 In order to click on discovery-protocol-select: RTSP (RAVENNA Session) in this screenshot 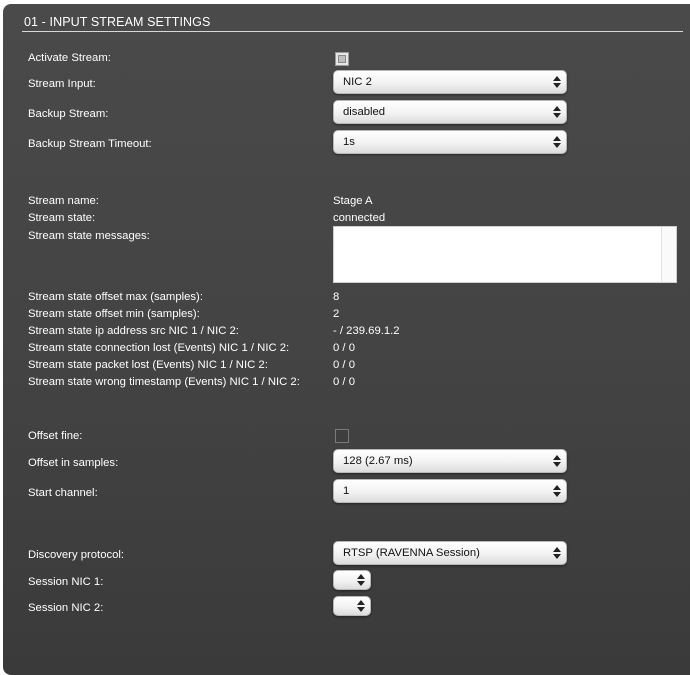, I will do `click(450, 553)`.